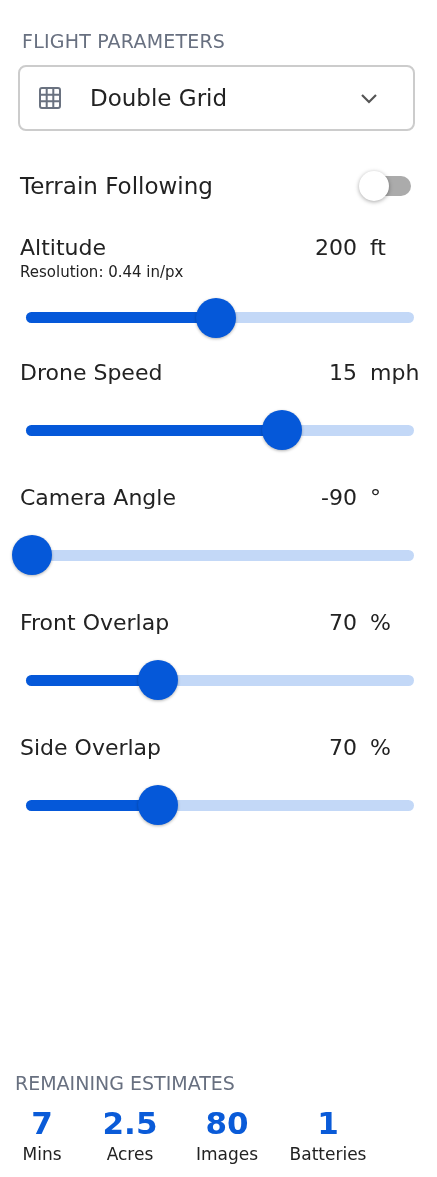  Describe the element at coordinates (378, 247) in the screenshot. I see `unit-label: ft` at that location.